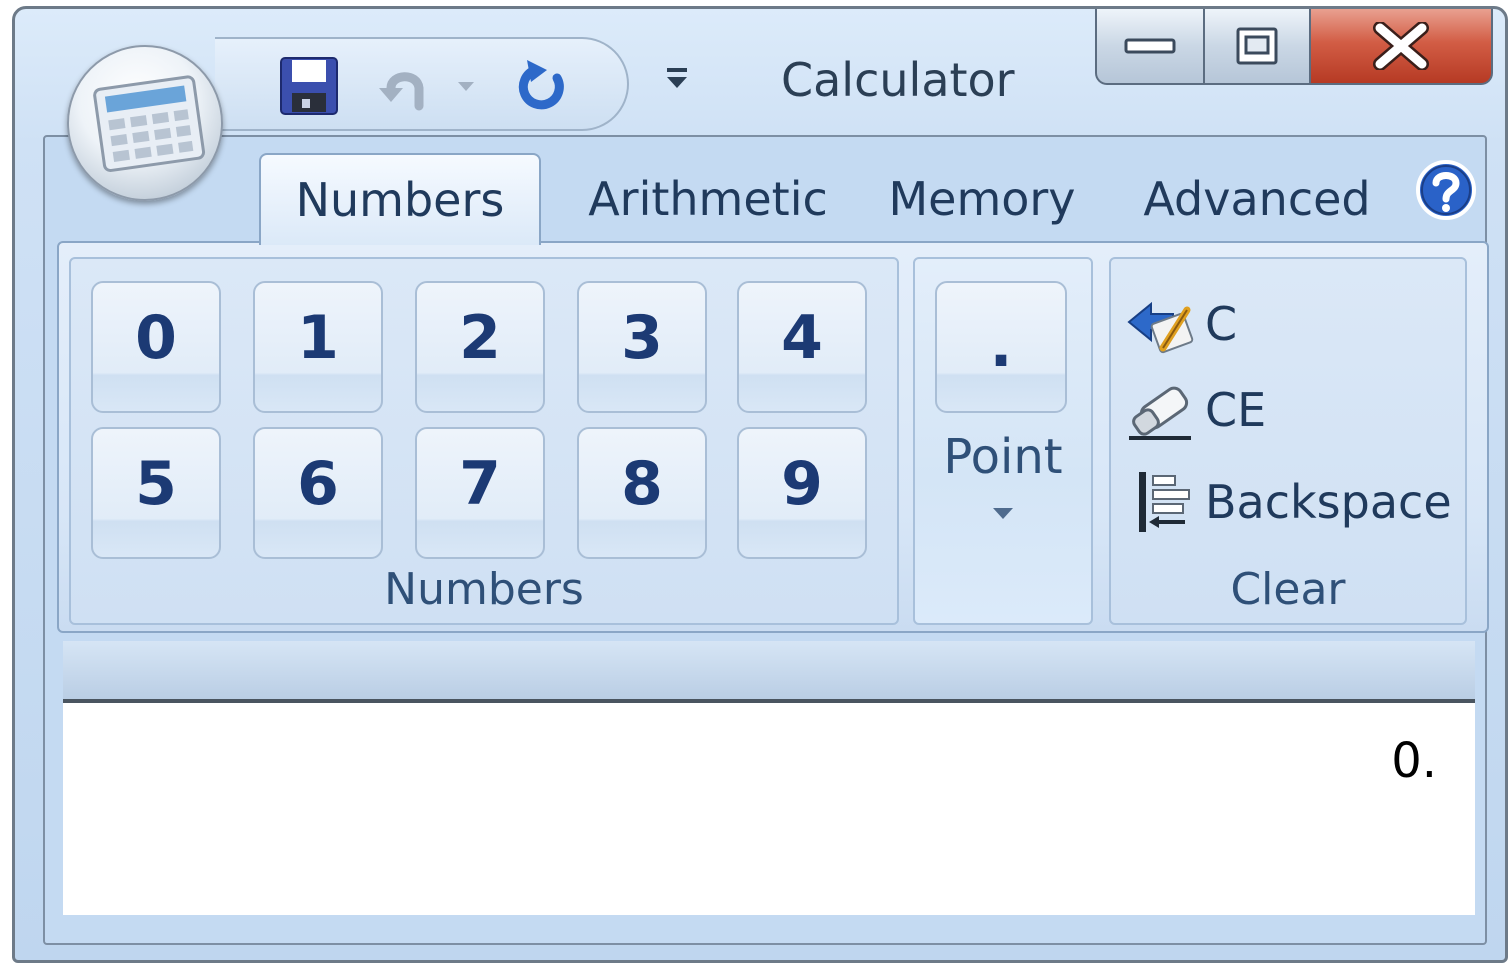 The image size is (1510, 965). What do you see at coordinates (1160, 327) in the screenshot?
I see `clear-all-icon` at bounding box center [1160, 327].